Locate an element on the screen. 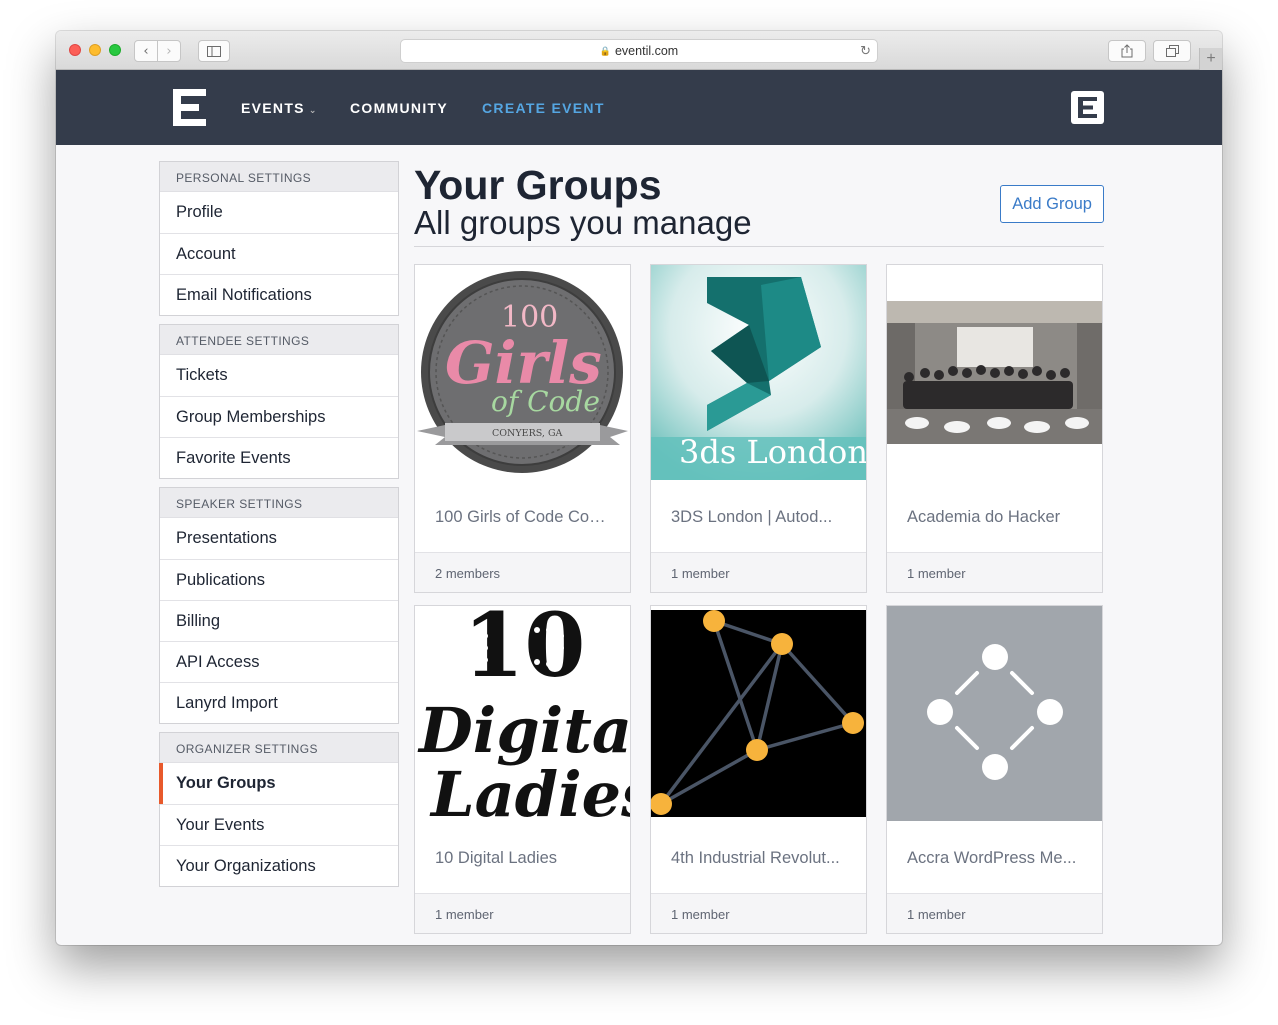 This screenshot has width=1278, height=1025. sidebar-item-group-memberships: Group Memberships is located at coordinates (279, 416).